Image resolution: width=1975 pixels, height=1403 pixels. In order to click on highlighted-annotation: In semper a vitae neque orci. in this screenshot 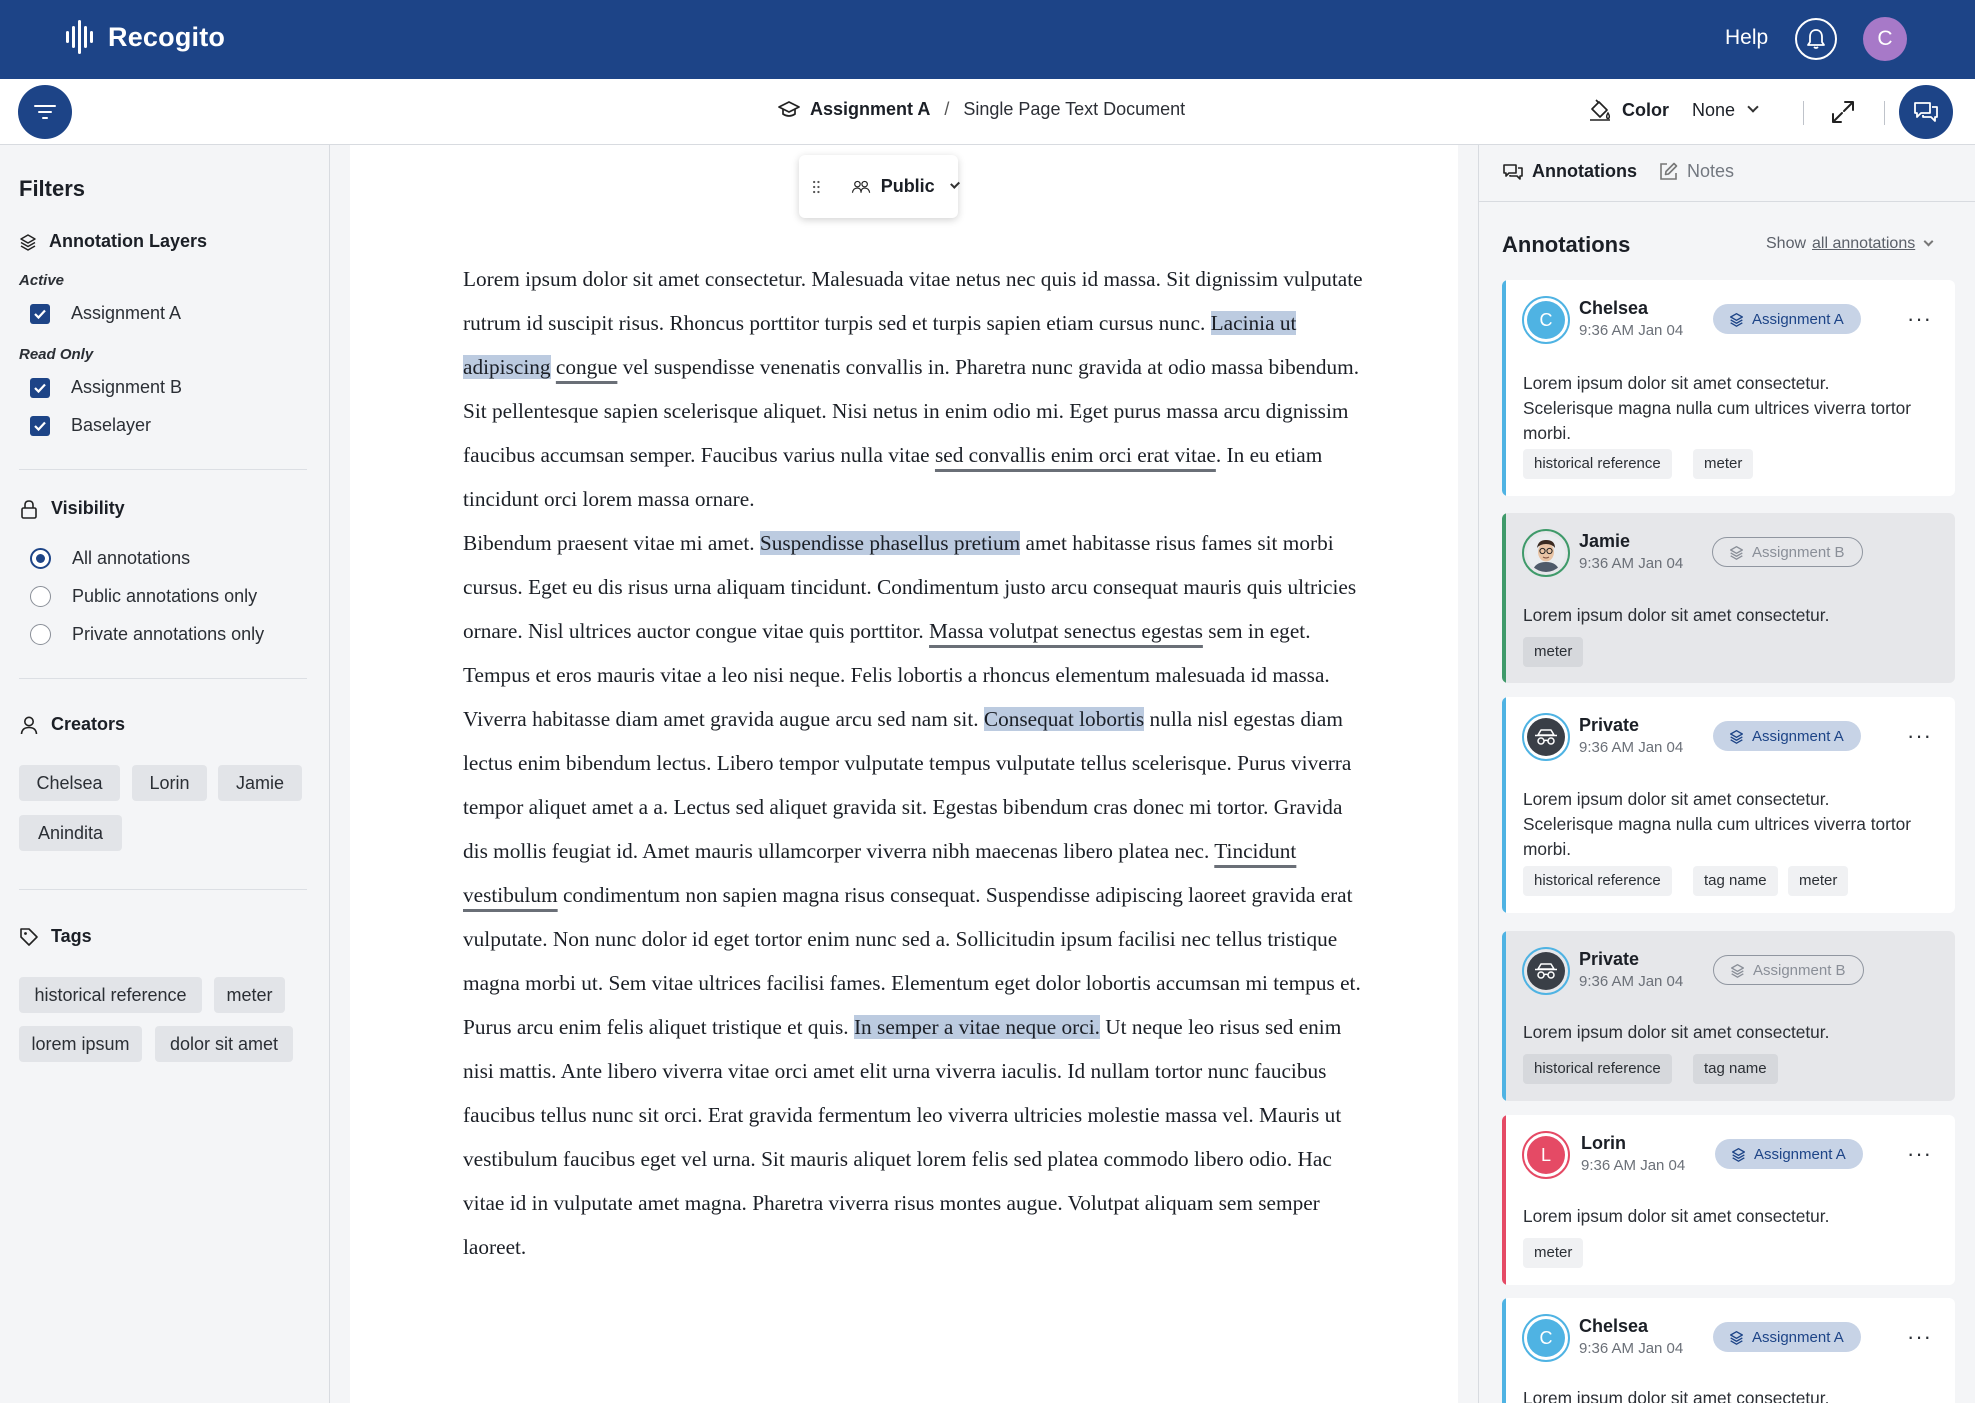, I will do `click(976, 1027)`.